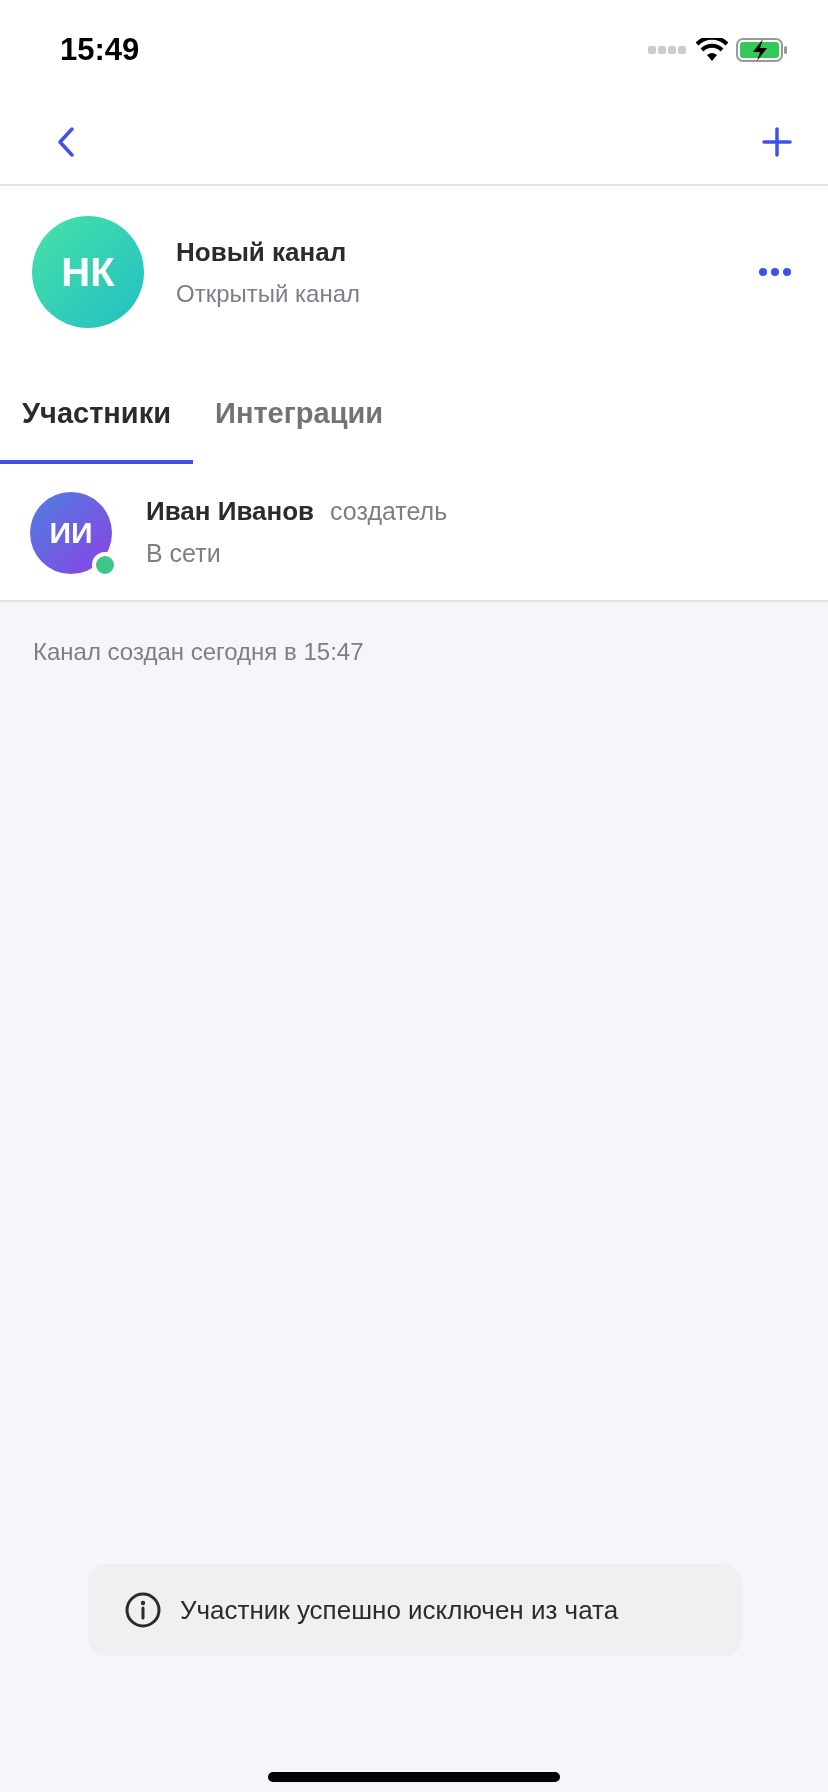  I want to click on member-row: ИИ Иван Иванов создатель В сети, so click(414, 532).